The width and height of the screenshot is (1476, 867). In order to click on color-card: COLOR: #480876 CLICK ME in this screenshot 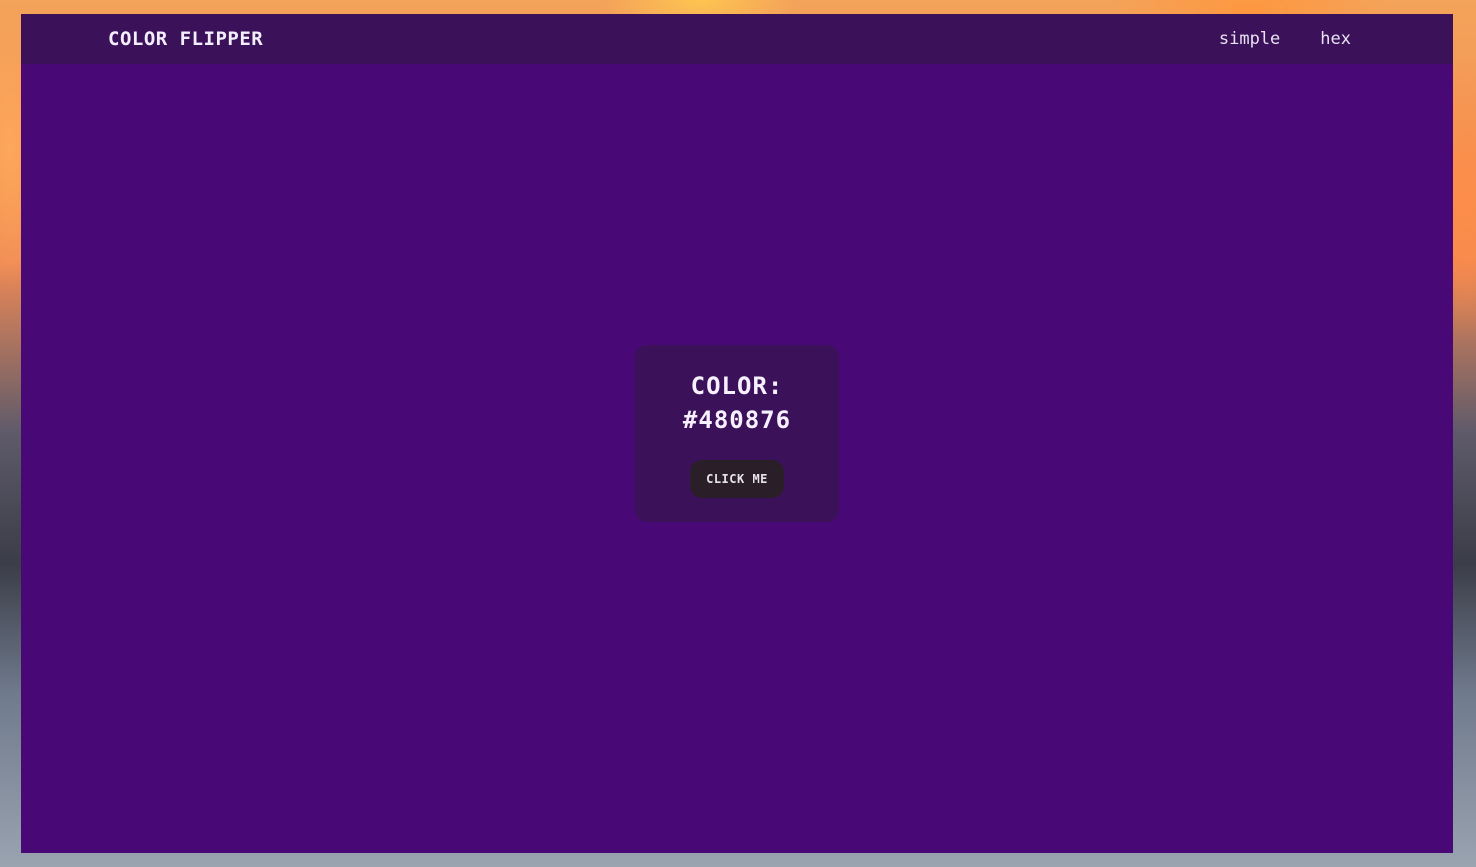, I will do `click(737, 433)`.